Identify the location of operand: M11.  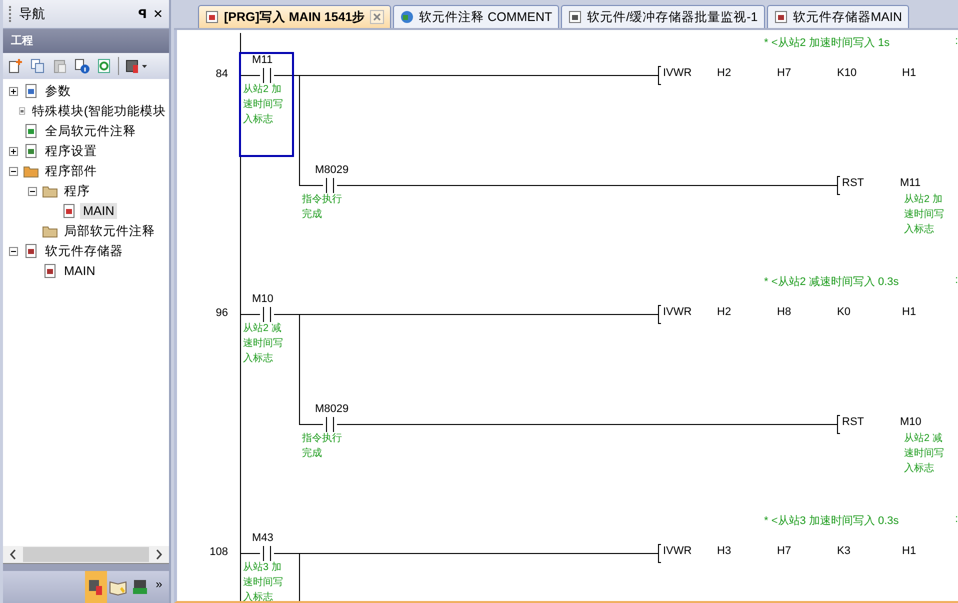
(910, 183).